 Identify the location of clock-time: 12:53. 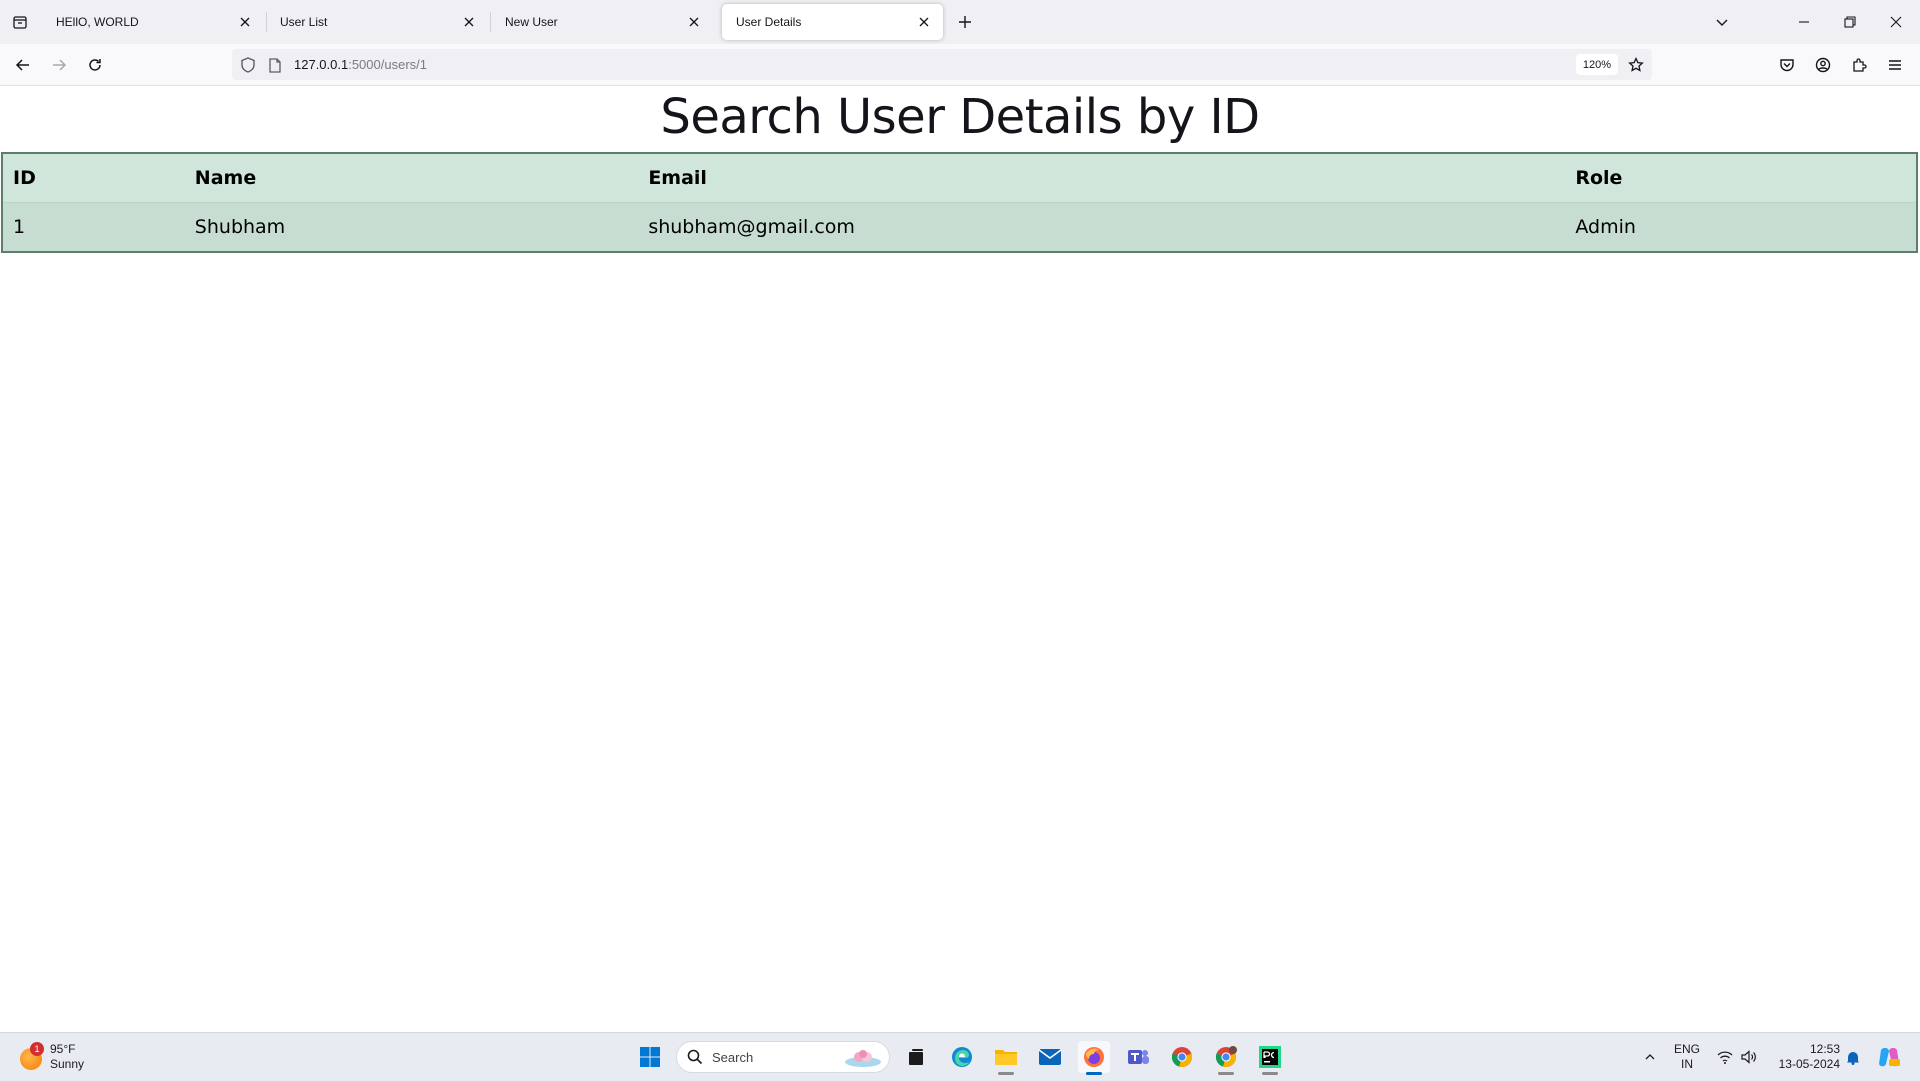
(1824, 1049).